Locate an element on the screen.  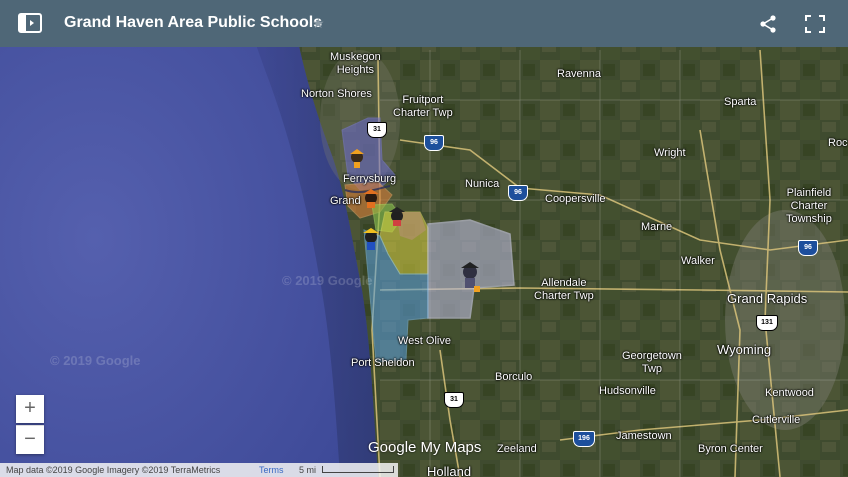
place-label-fruitport: Fruitport Charter Twp is located at coordinates (423, 106).